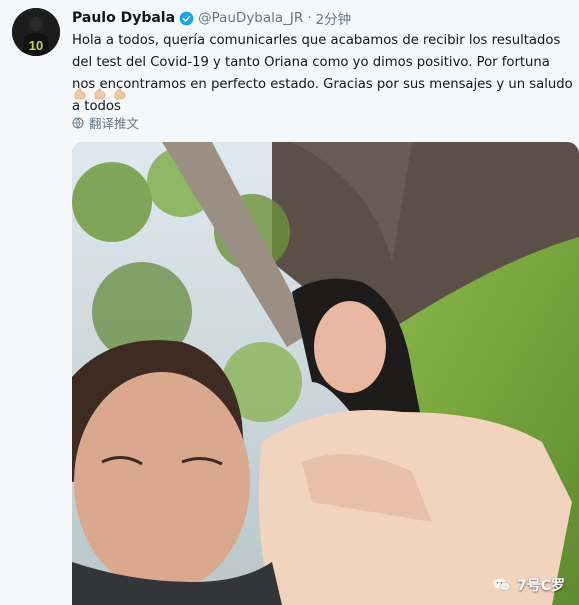 The height and width of the screenshot is (605, 579). I want to click on watermark-text: 7号C罗, so click(540, 586).